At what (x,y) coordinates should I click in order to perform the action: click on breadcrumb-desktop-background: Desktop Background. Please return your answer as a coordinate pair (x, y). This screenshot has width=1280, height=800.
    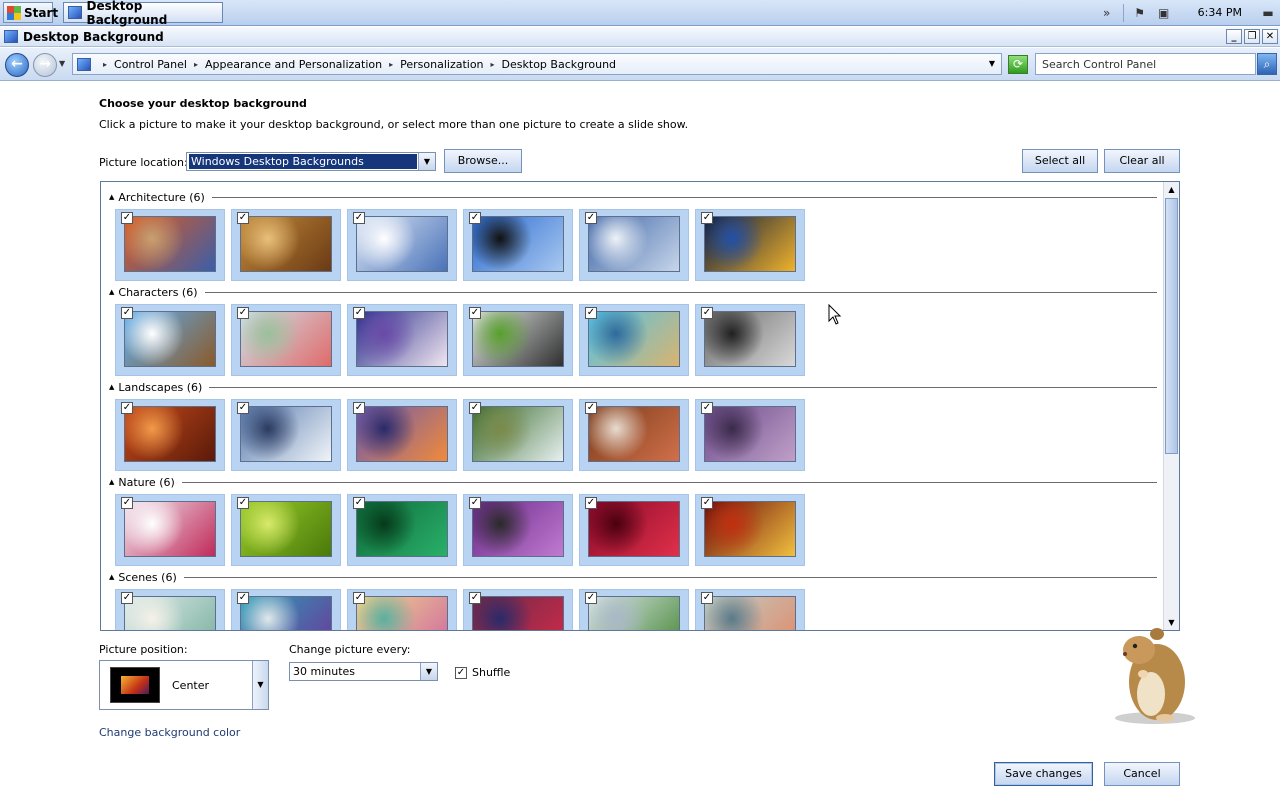
    Looking at the image, I should click on (559, 64).